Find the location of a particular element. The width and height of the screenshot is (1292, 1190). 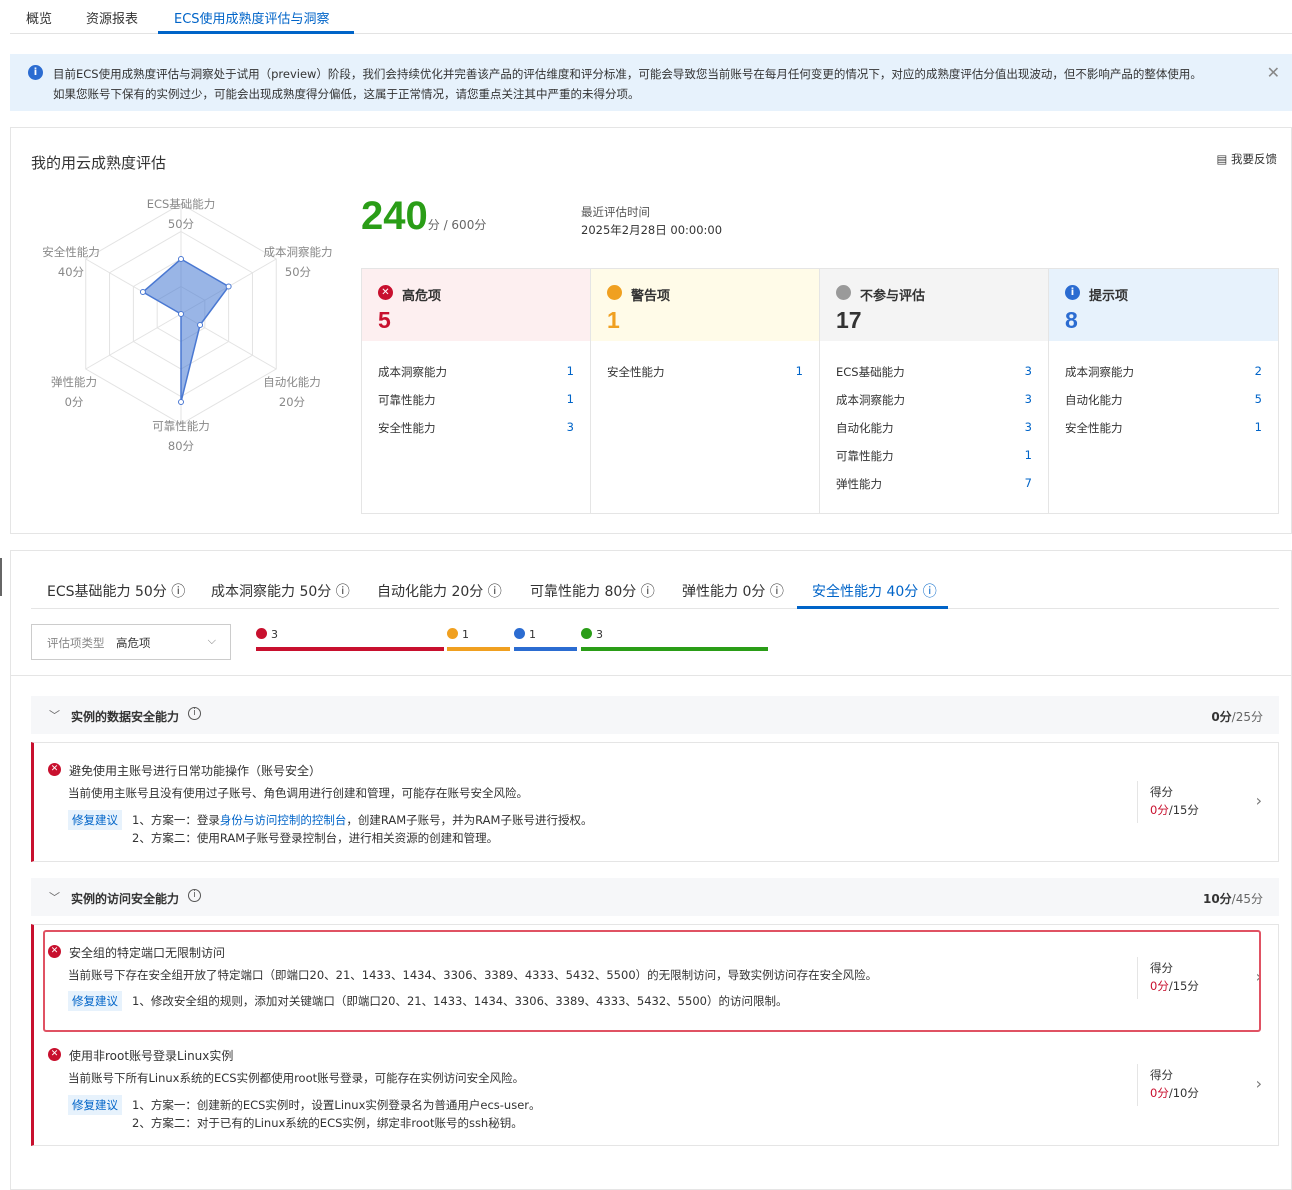

feedback-link: ▤ 我要反馈 is located at coordinates (1246, 159).